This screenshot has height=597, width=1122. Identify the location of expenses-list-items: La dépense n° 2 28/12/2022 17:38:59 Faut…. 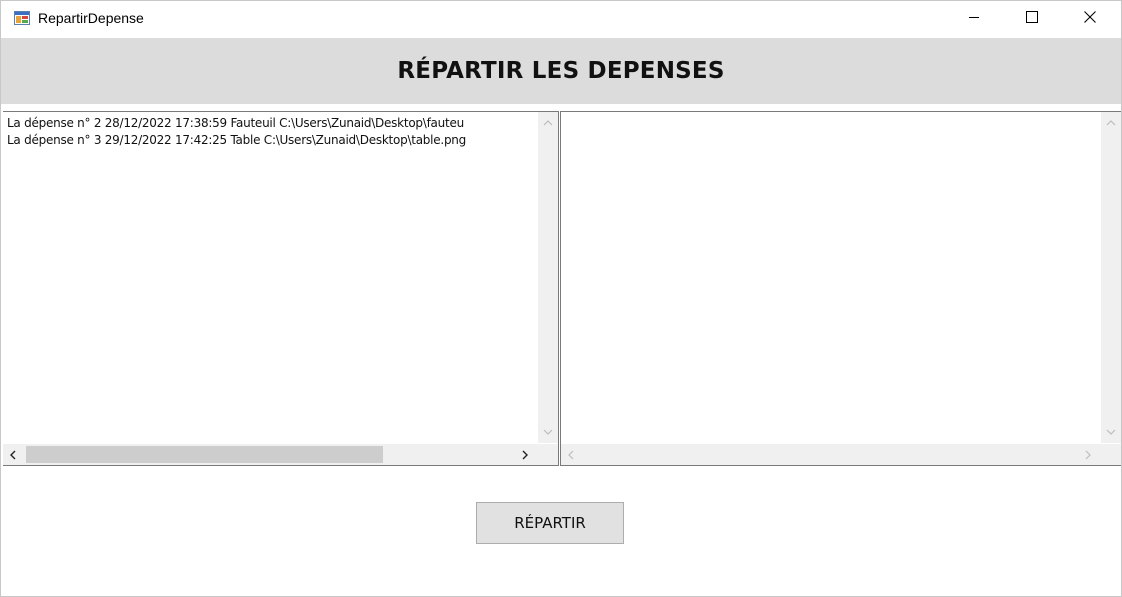
(236, 132).